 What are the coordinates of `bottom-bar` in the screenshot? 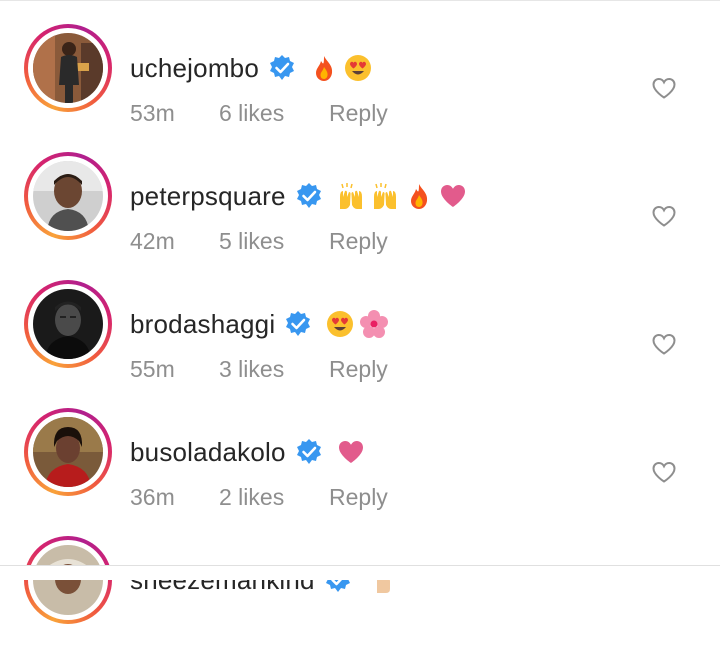 It's located at (360, 572).